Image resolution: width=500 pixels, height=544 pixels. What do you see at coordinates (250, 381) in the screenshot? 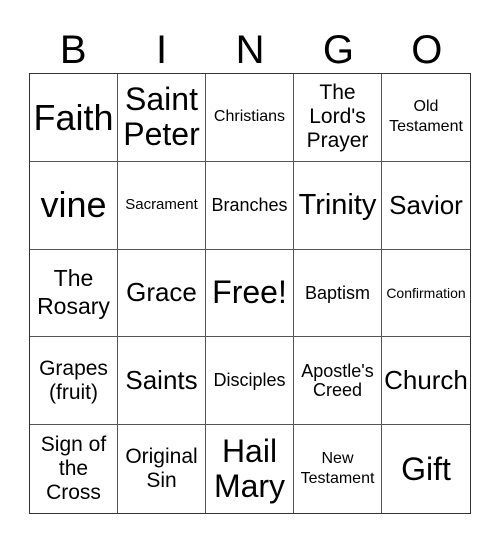
I see `bingo-cell: Disciples` at bounding box center [250, 381].